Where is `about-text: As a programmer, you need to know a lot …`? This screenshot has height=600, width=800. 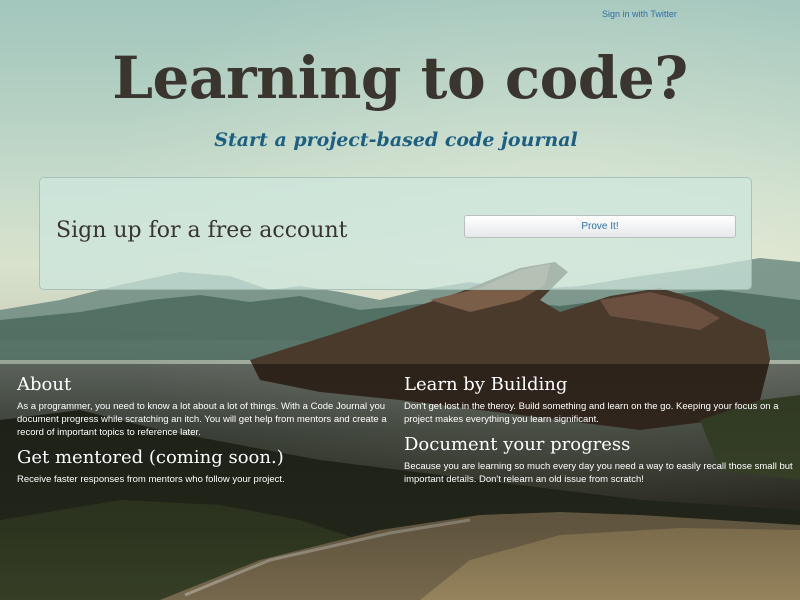 about-text: As a programmer, you need to know a lot … is located at coordinates (202, 419).